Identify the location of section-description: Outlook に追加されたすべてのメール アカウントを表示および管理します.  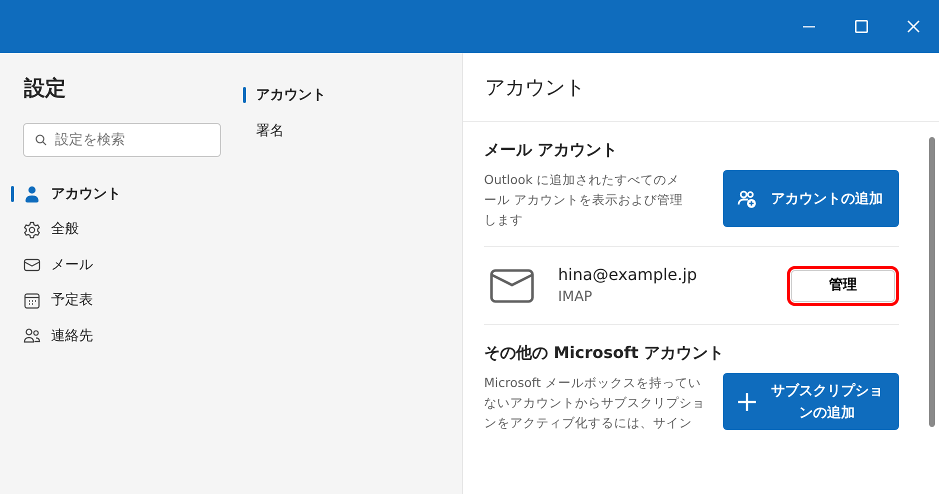
(584, 200).